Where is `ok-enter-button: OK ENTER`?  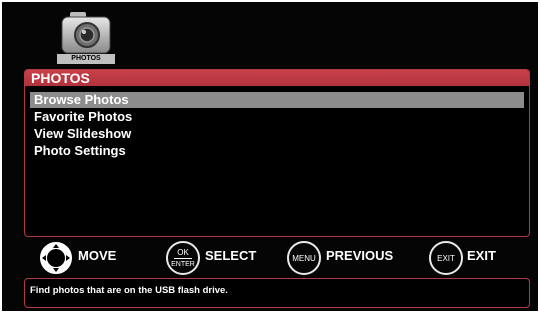
ok-enter-button: OK ENTER is located at coordinates (183, 258).